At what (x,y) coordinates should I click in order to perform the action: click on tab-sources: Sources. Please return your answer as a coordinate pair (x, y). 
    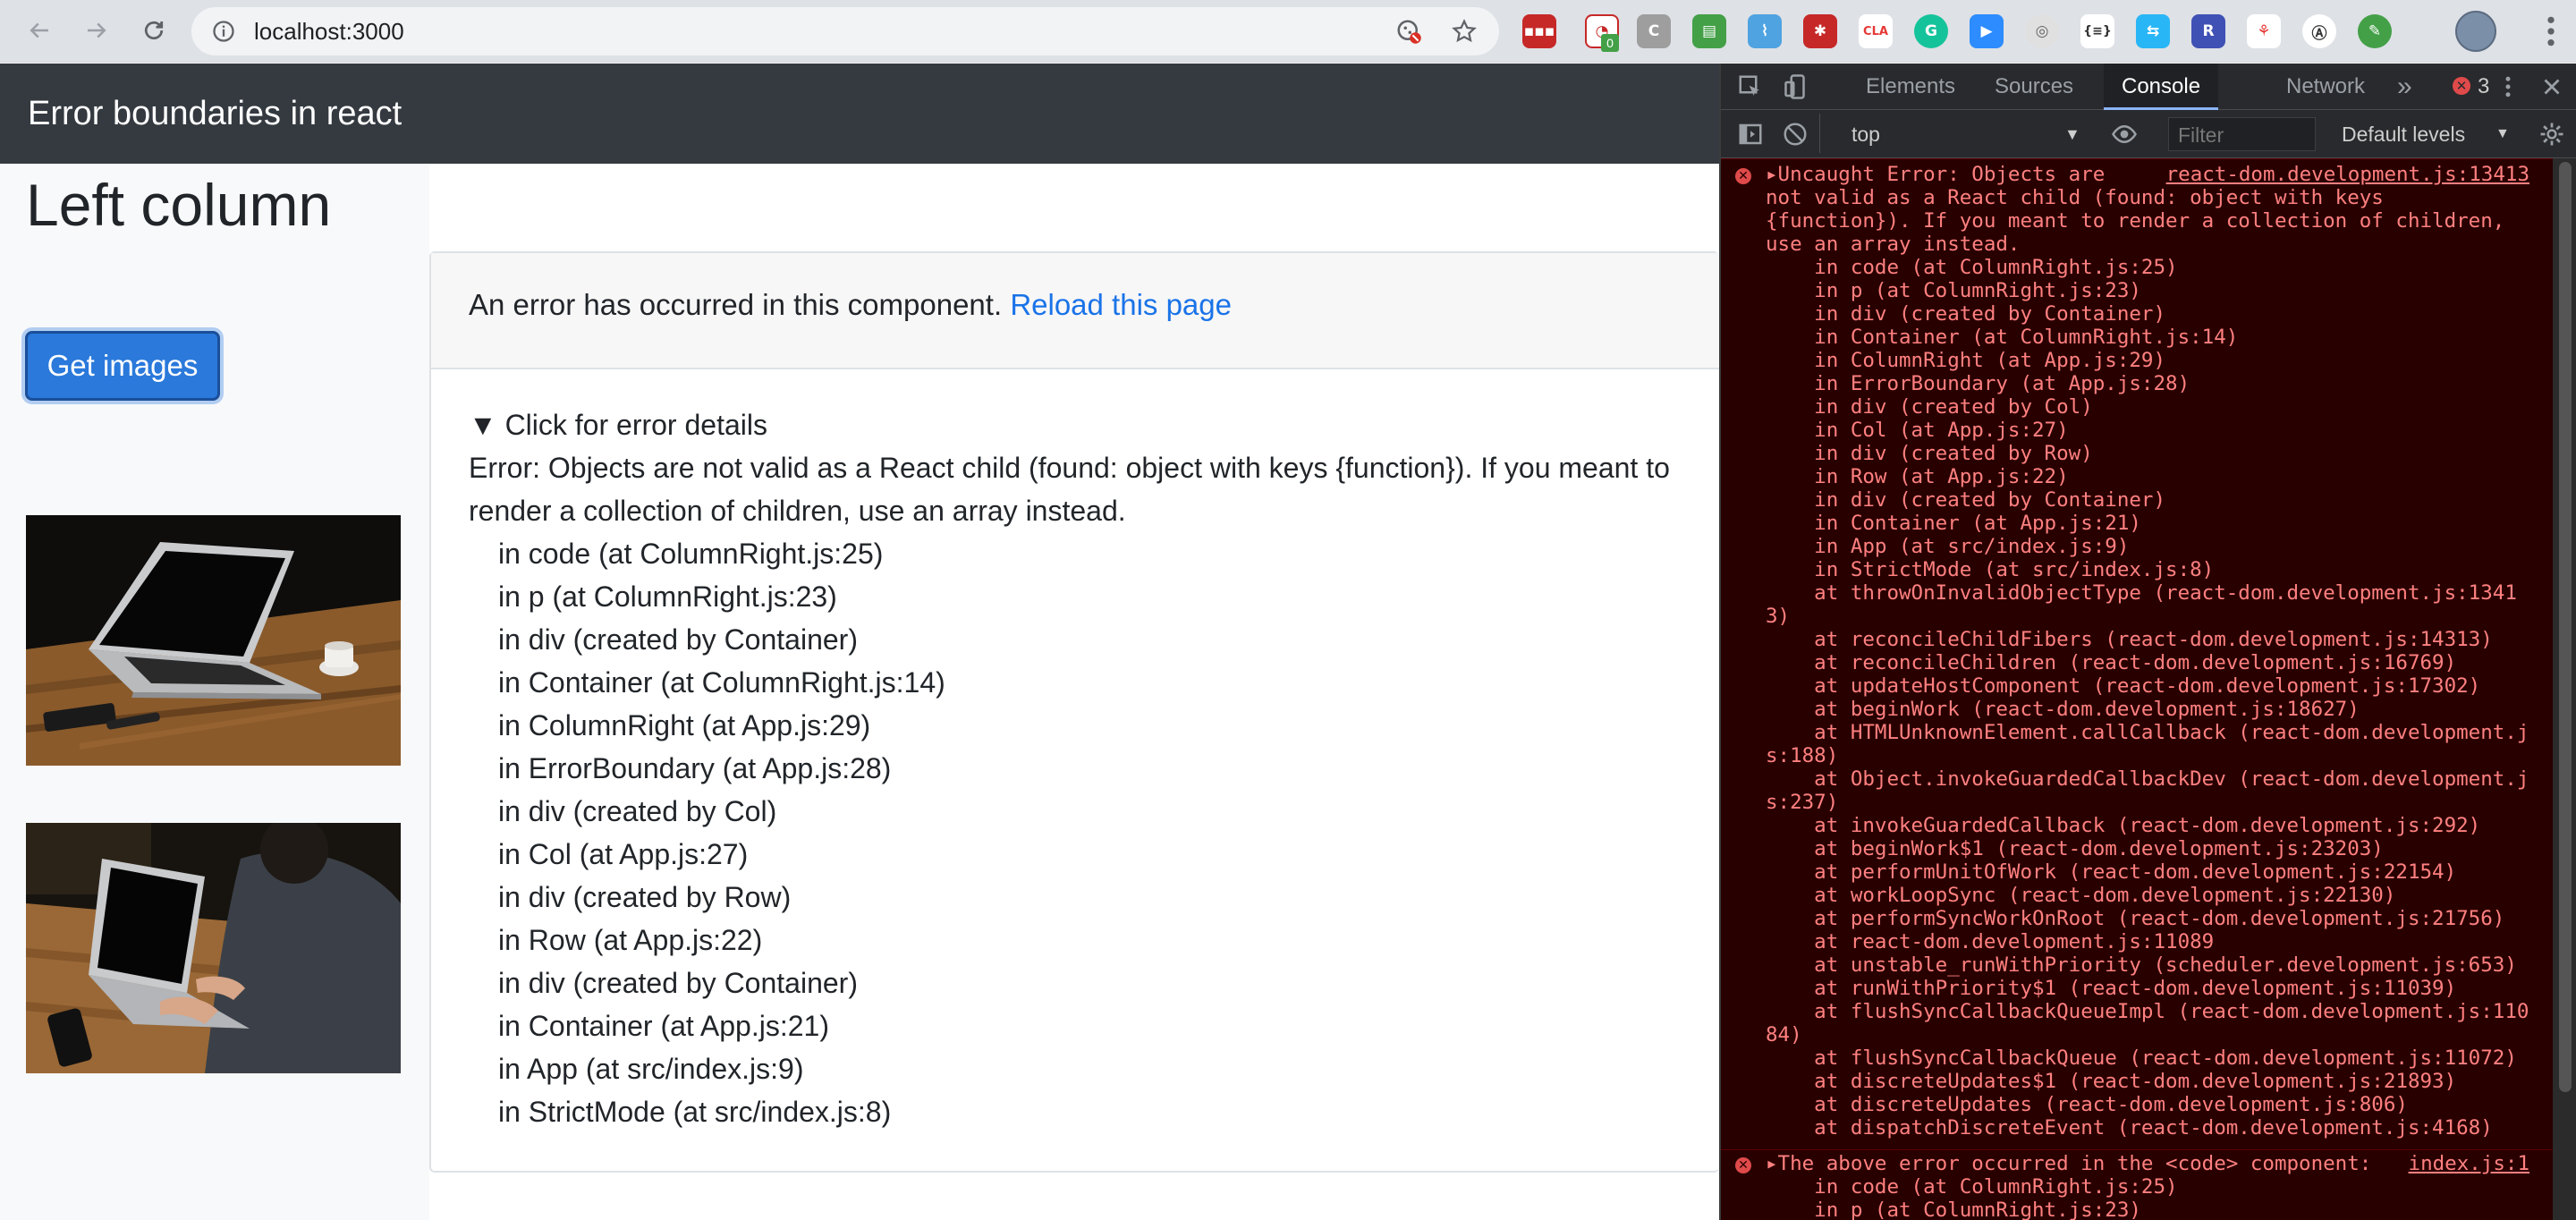
    Looking at the image, I should click on (2034, 87).